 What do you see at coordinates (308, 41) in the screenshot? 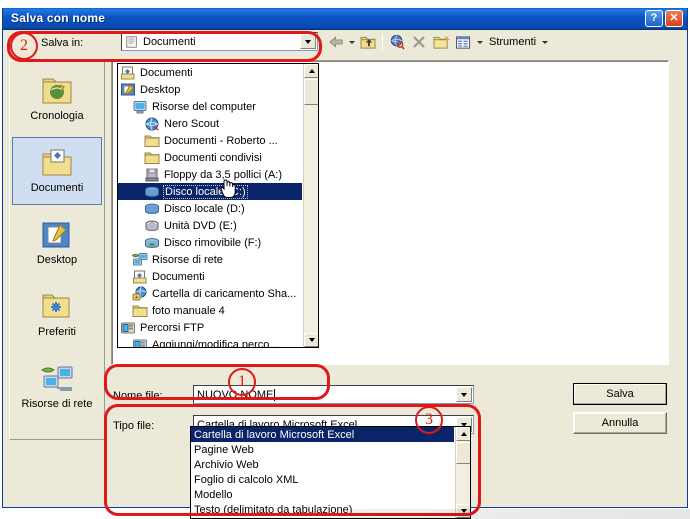
I see `save-in-dropdown-arrow` at bounding box center [308, 41].